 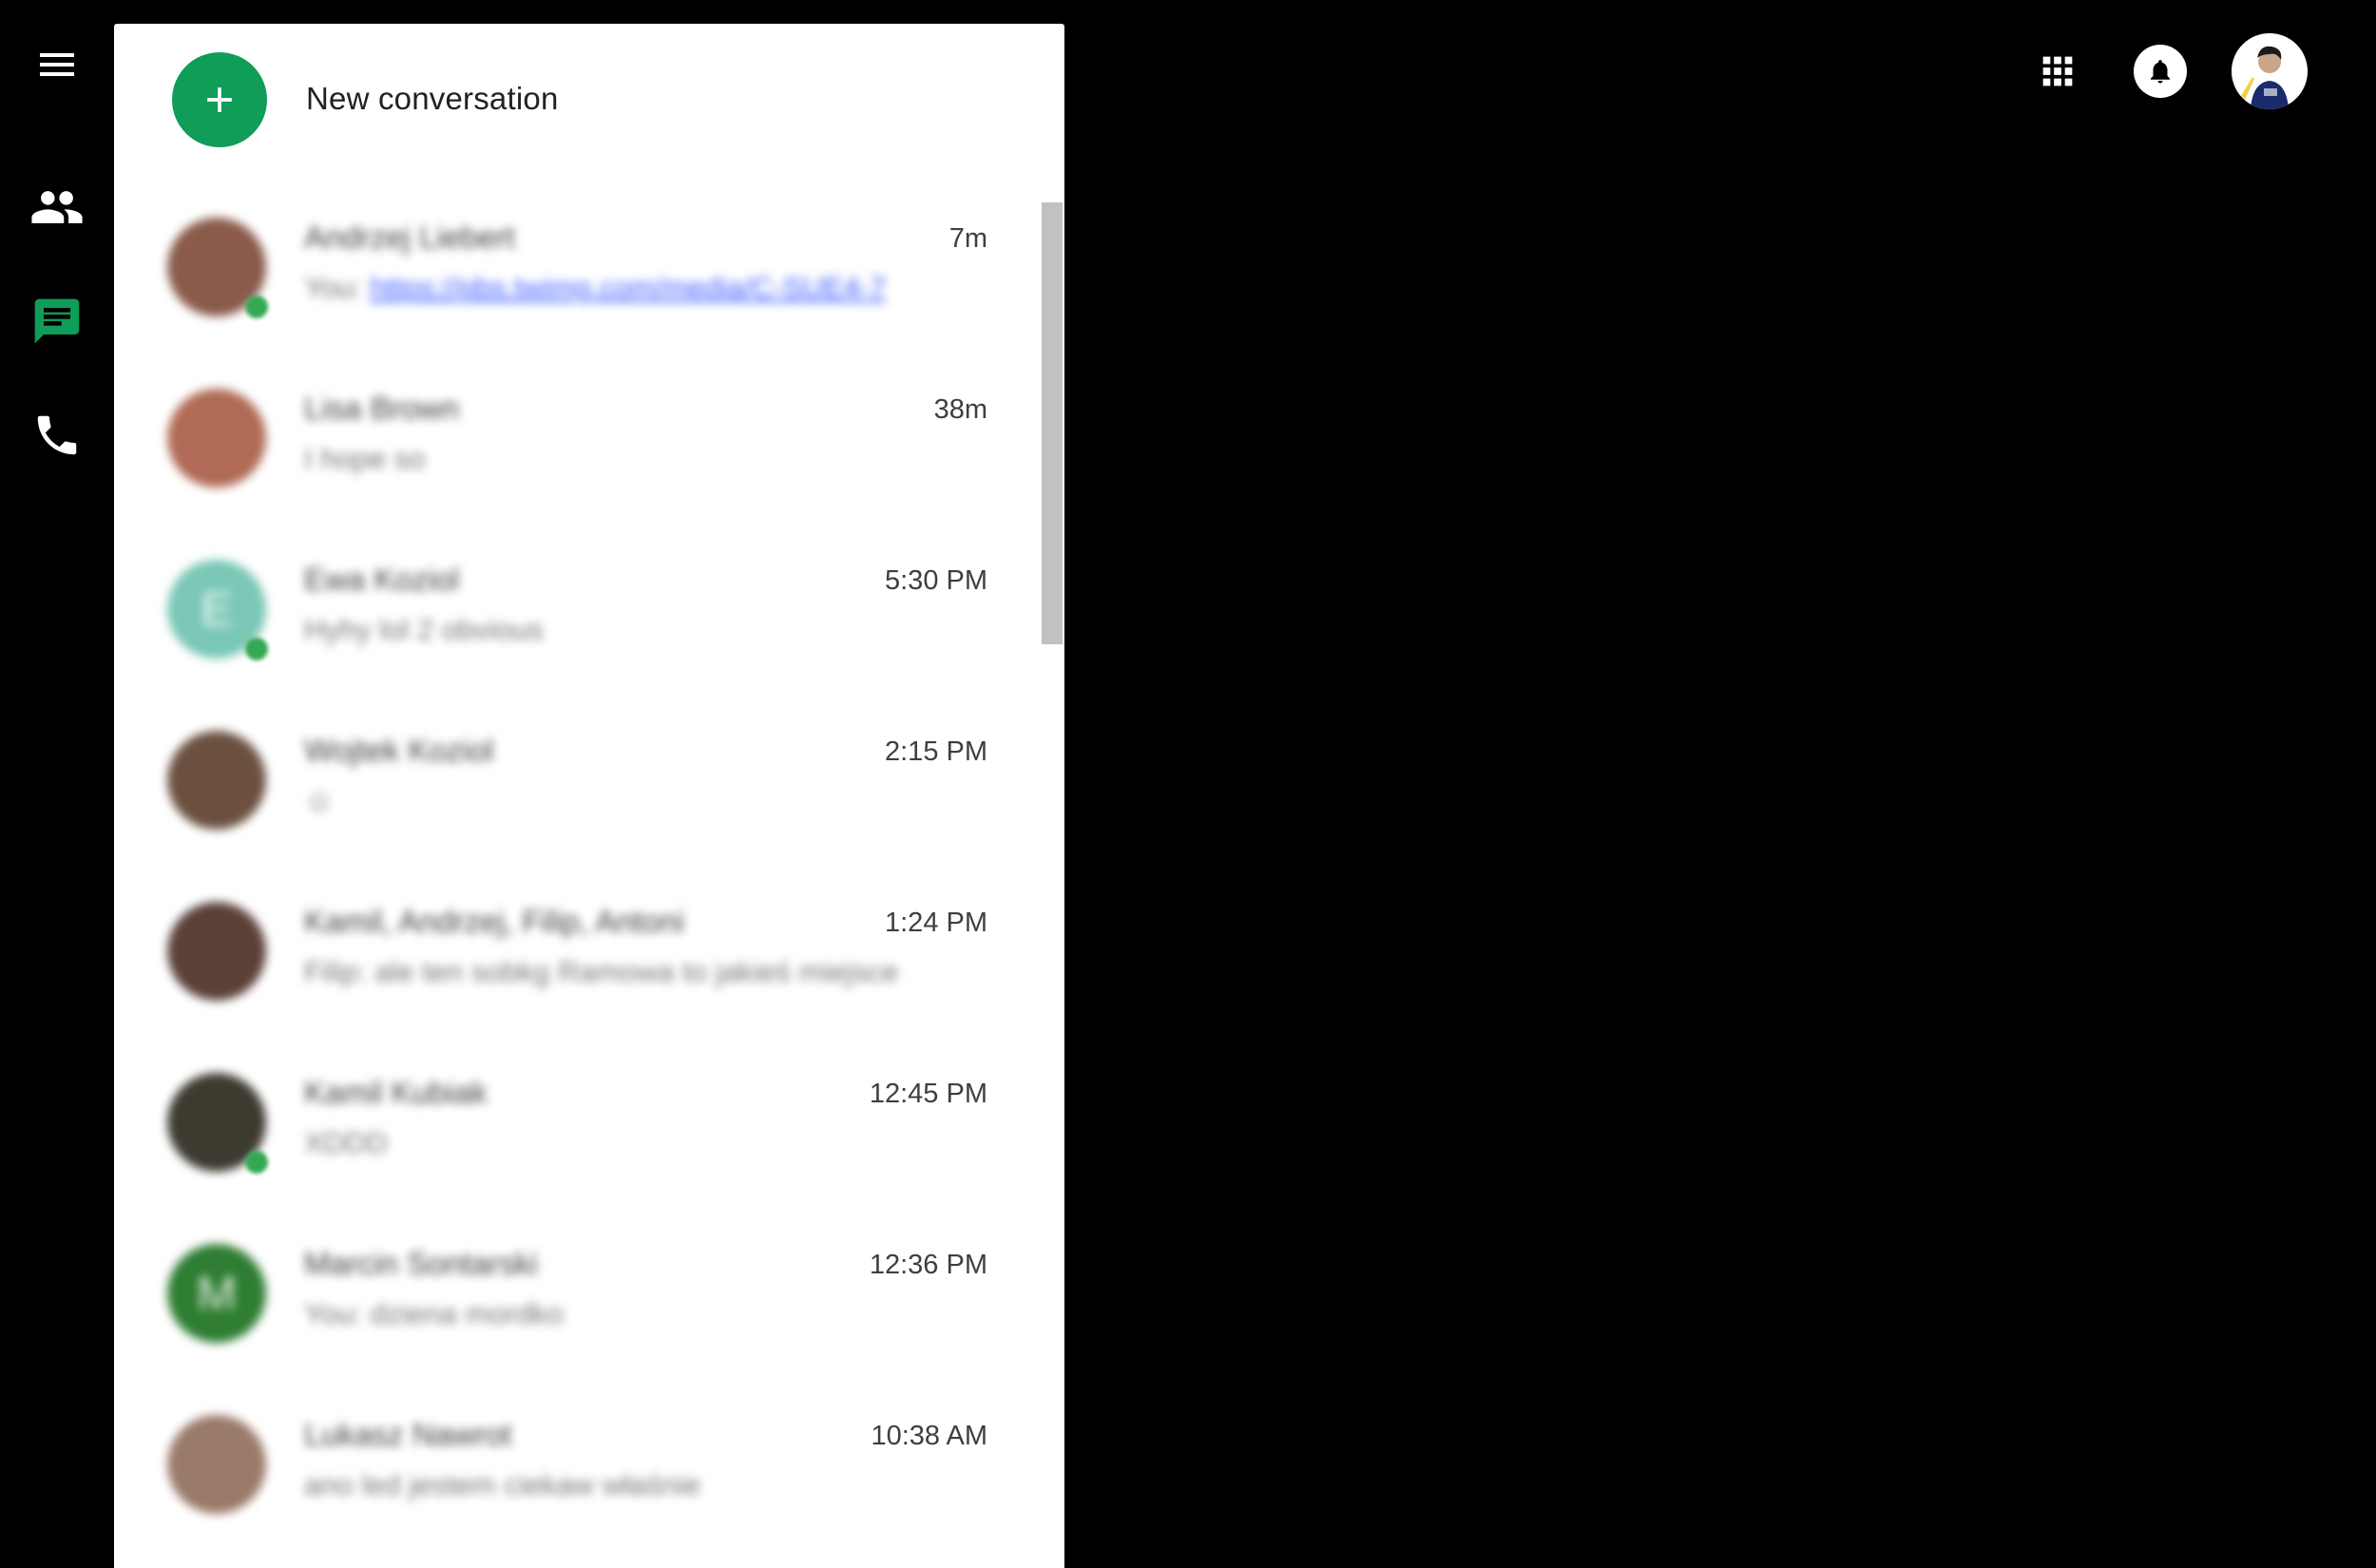 What do you see at coordinates (929, 1436) in the screenshot?
I see `conversation-timestamp: 10:38 AM` at bounding box center [929, 1436].